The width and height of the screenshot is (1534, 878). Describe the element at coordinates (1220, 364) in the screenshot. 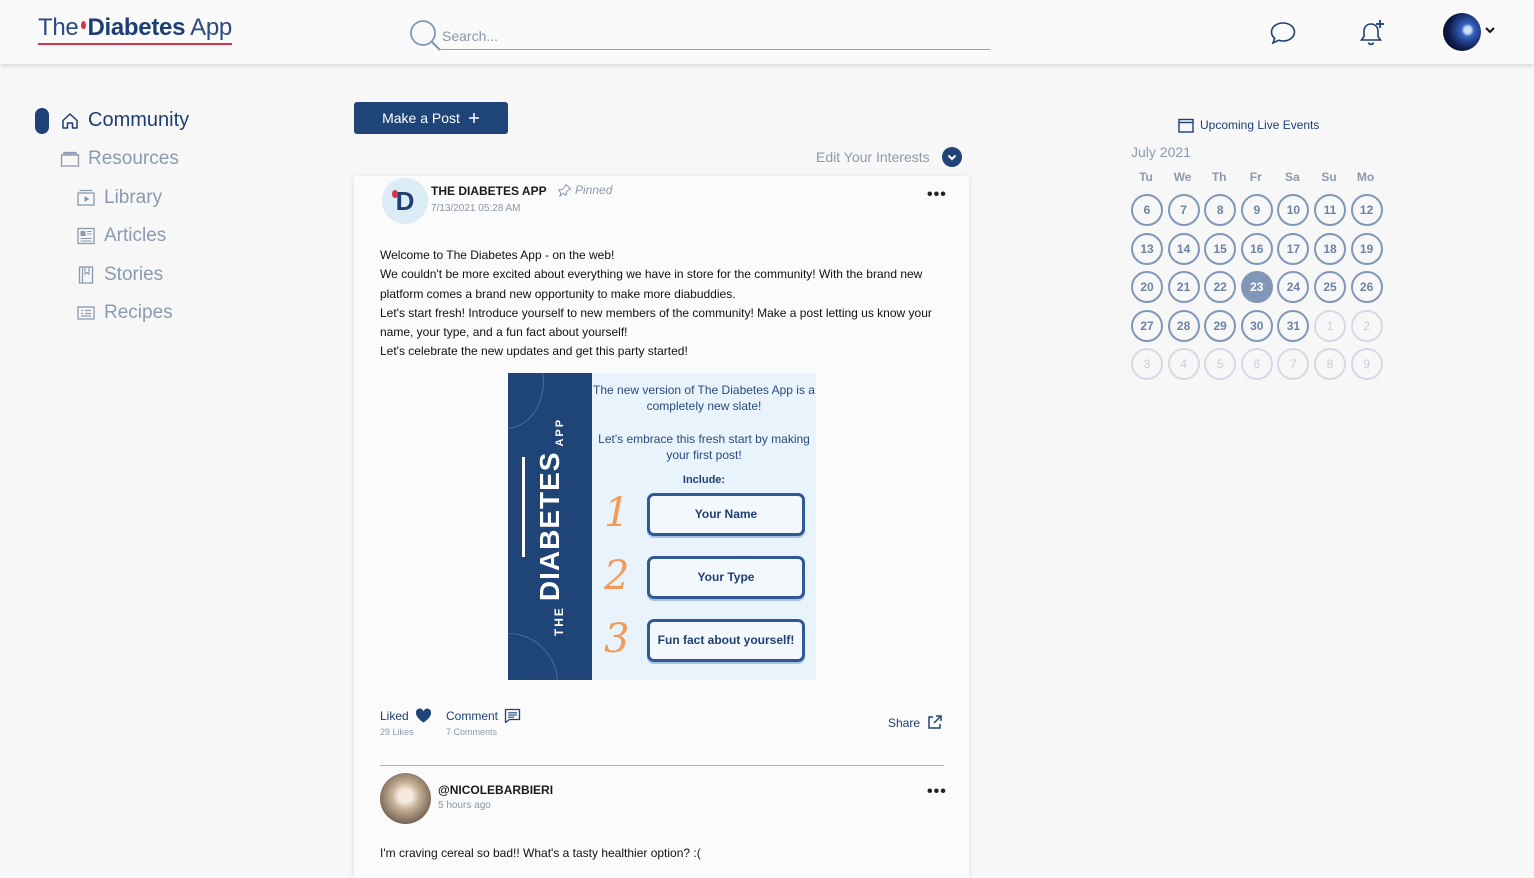

I see `calendar-day: 5` at that location.